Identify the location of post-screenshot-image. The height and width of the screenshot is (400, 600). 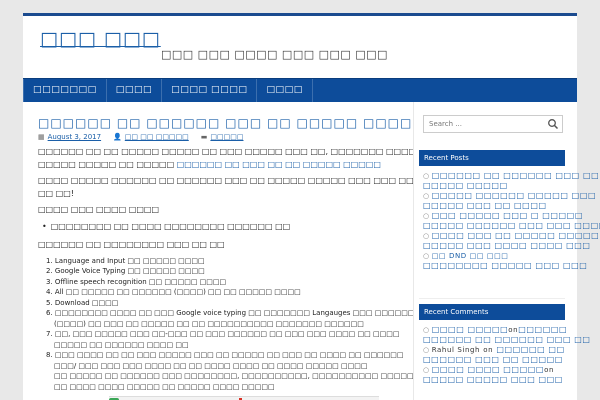
(244, 398).